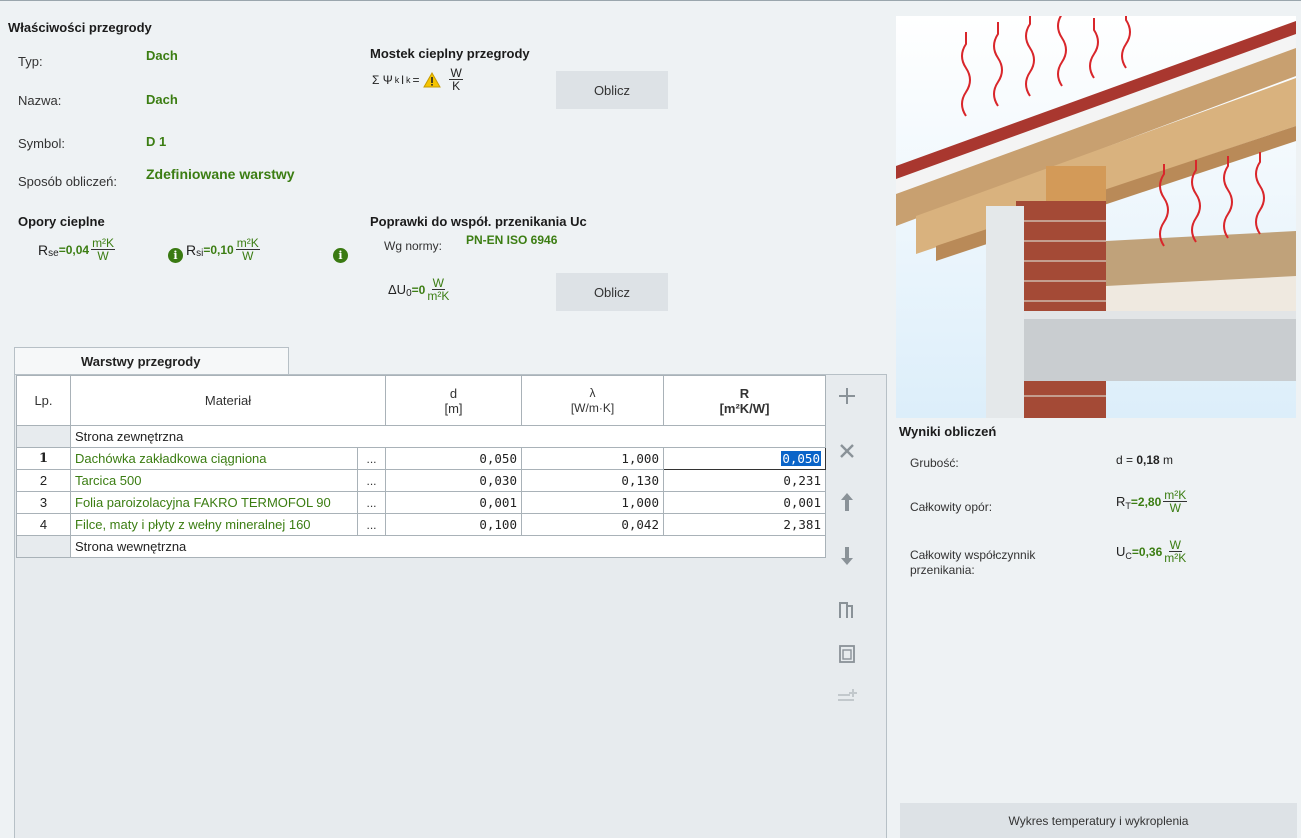 This screenshot has height=838, width=1301. I want to click on rsi-display: Rsi =0,10 m²K W, so click(223, 249).